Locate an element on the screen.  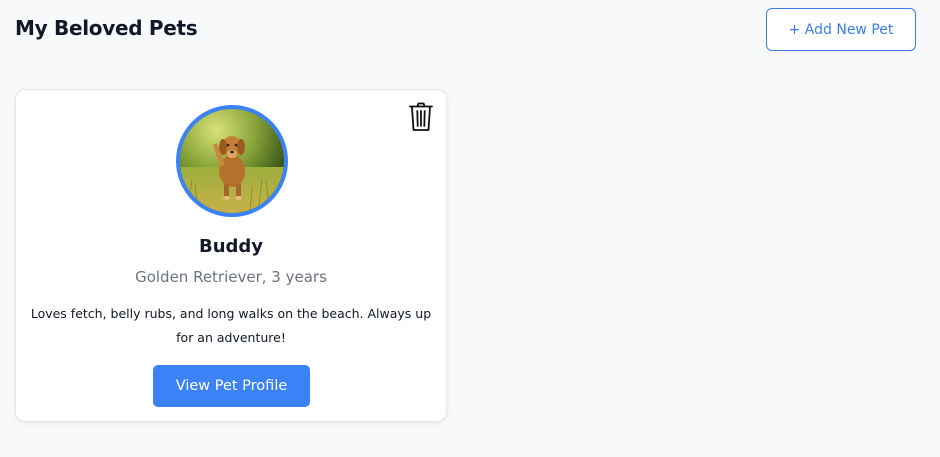
dog-photo is located at coordinates (232, 161).